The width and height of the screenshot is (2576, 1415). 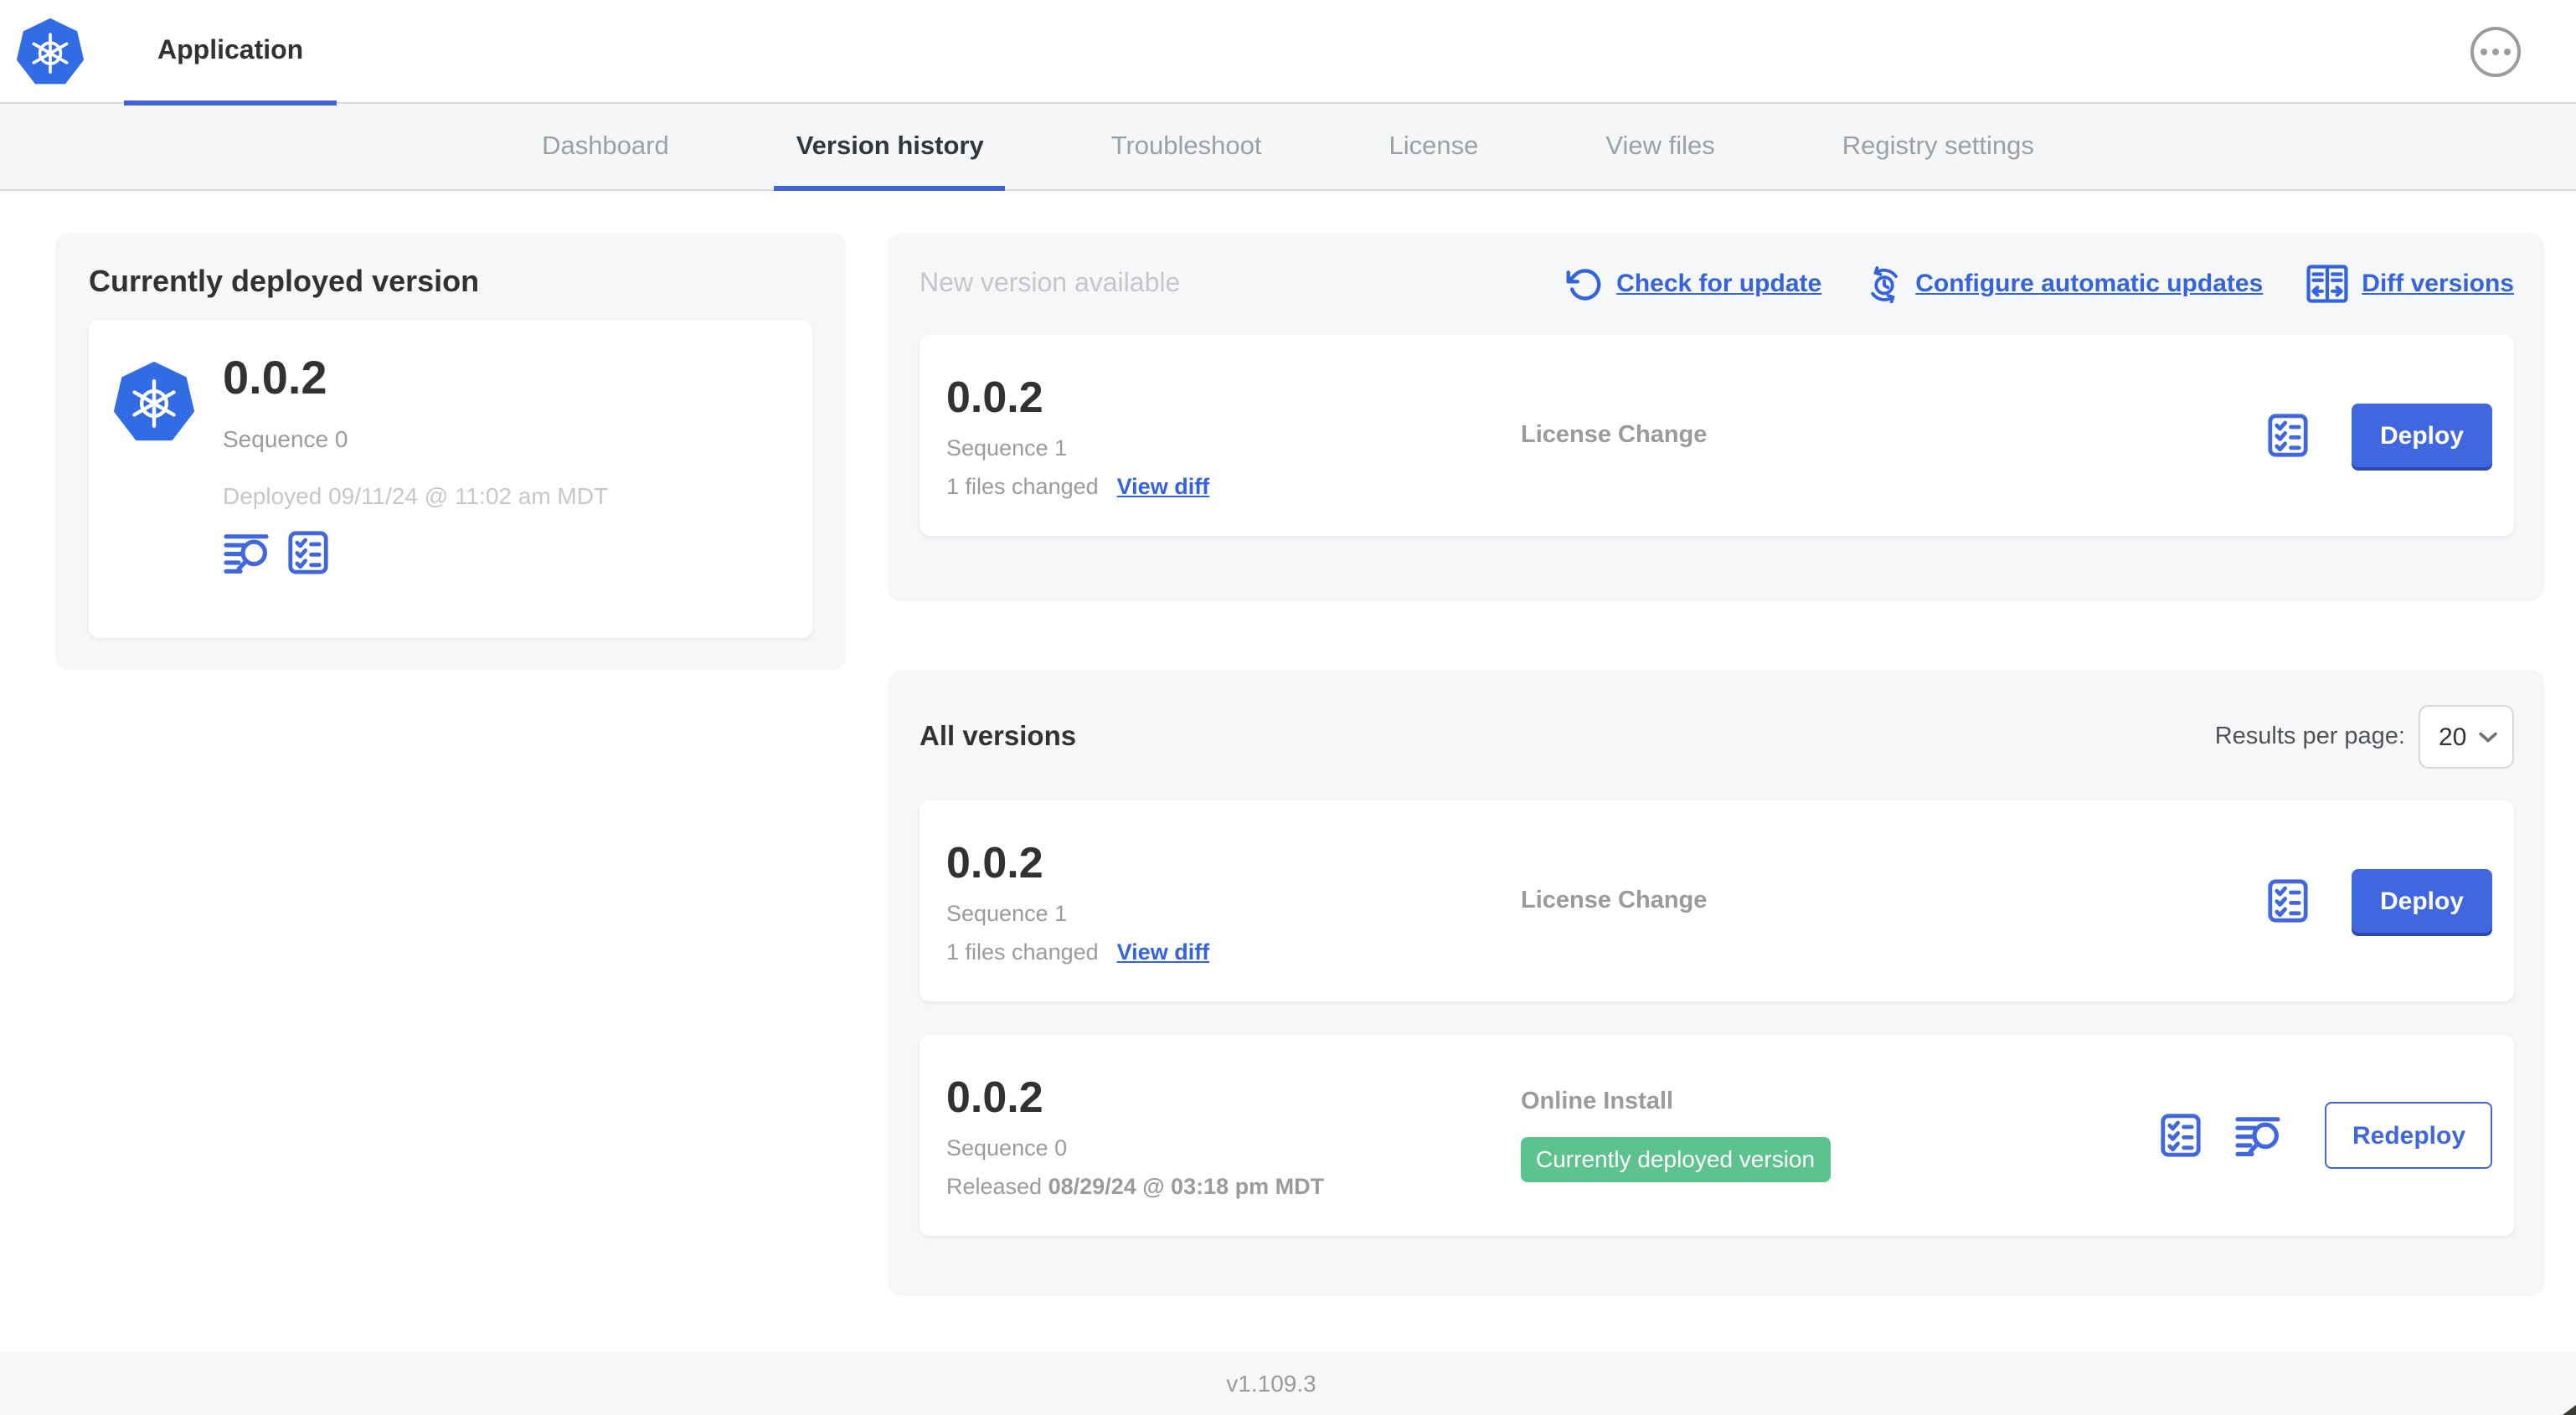 I want to click on results-per-page-label: Results per page:, so click(x=2309, y=736).